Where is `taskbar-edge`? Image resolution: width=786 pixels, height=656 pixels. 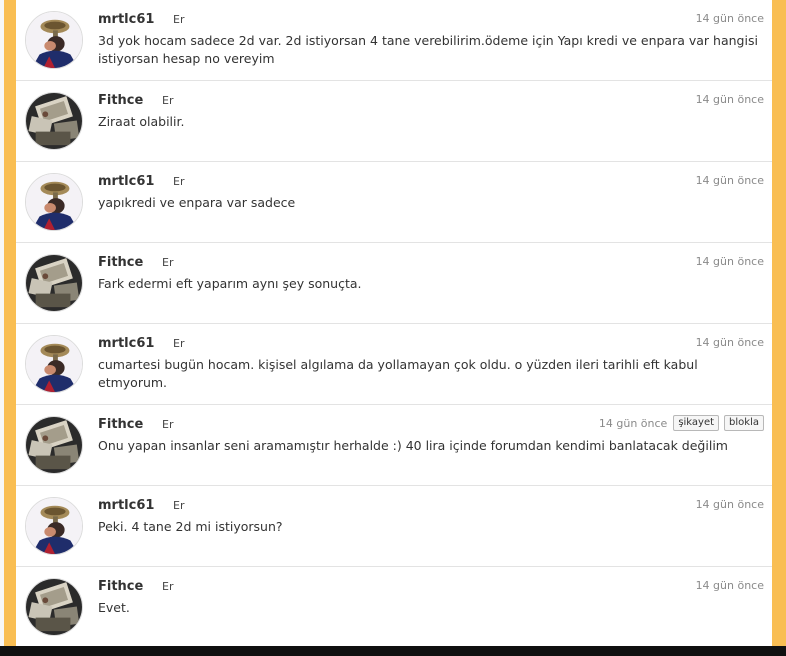
taskbar-edge is located at coordinates (393, 651).